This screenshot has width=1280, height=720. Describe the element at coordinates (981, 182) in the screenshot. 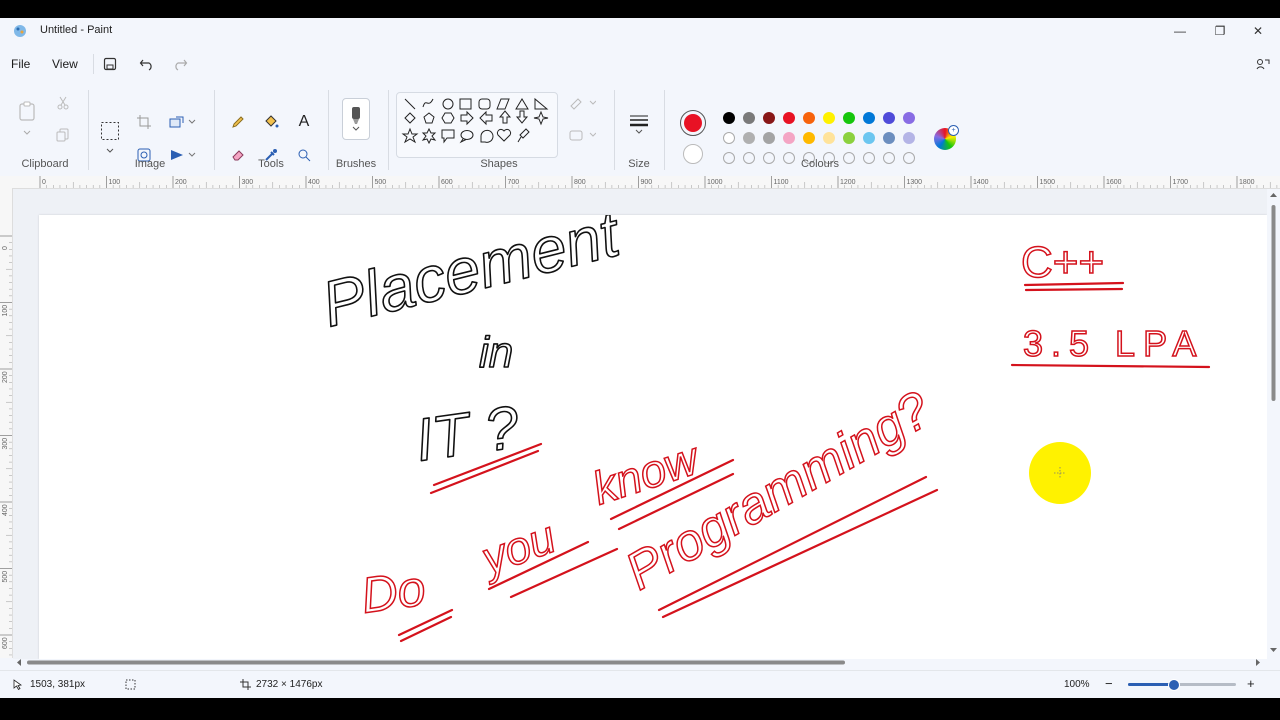

I see `ruler-label: 1400` at that location.